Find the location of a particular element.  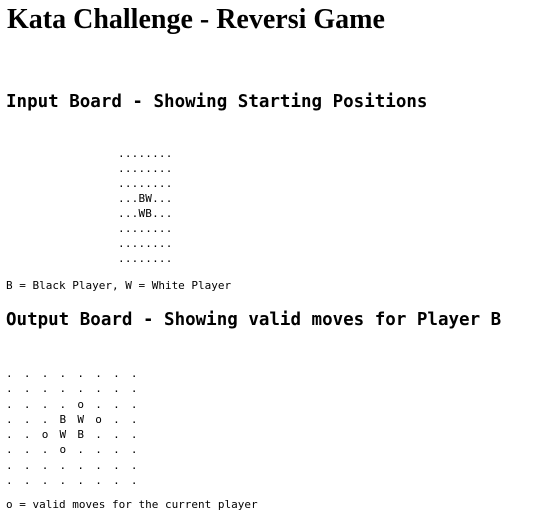

input-board-legend: B = Black Player, W = White Player is located at coordinates (119, 285).